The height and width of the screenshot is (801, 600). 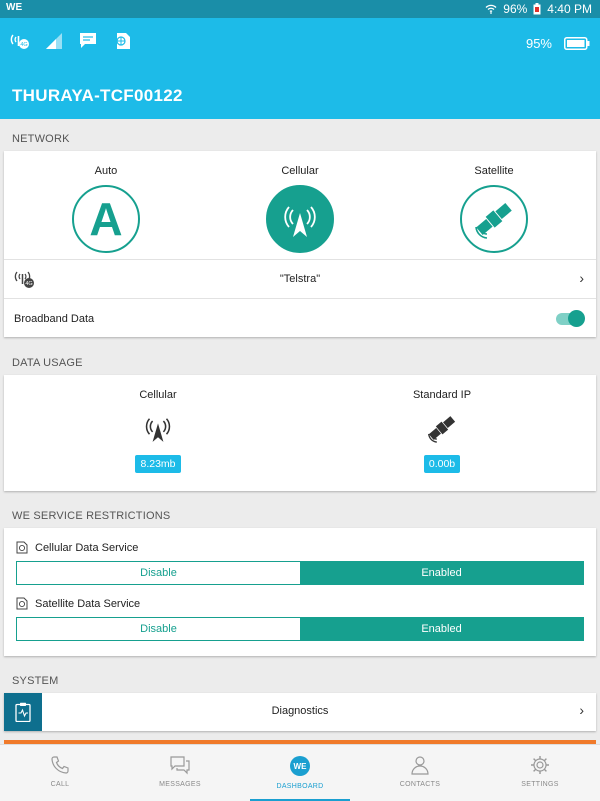 I want to click on svg-text: WE, so click(x=301, y=766).